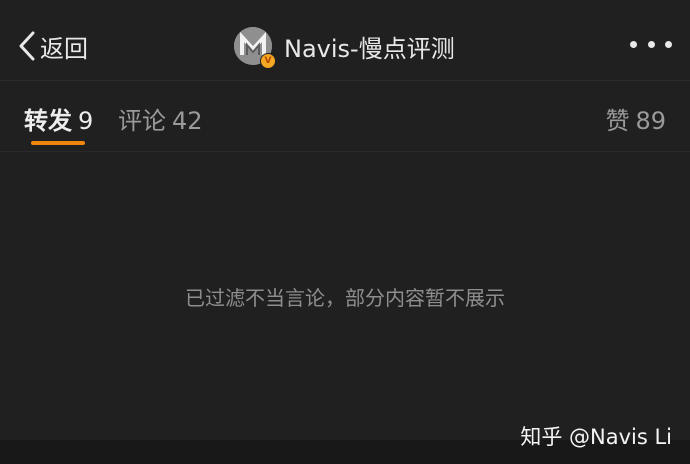  Describe the element at coordinates (617, 121) in the screenshot. I see `tab-like-label: 赞` at that location.